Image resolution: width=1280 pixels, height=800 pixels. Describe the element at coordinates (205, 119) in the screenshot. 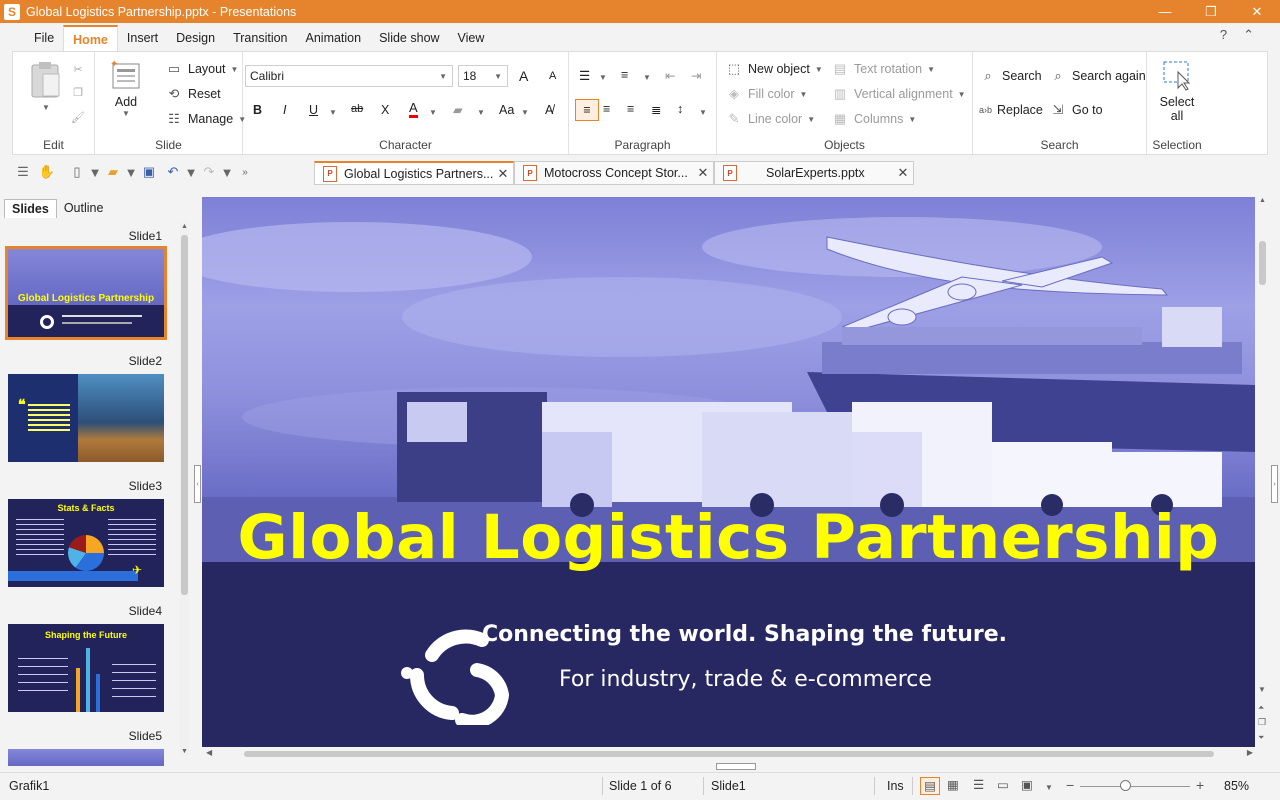

I see `manage-button: ☷ Manage ▼` at that location.